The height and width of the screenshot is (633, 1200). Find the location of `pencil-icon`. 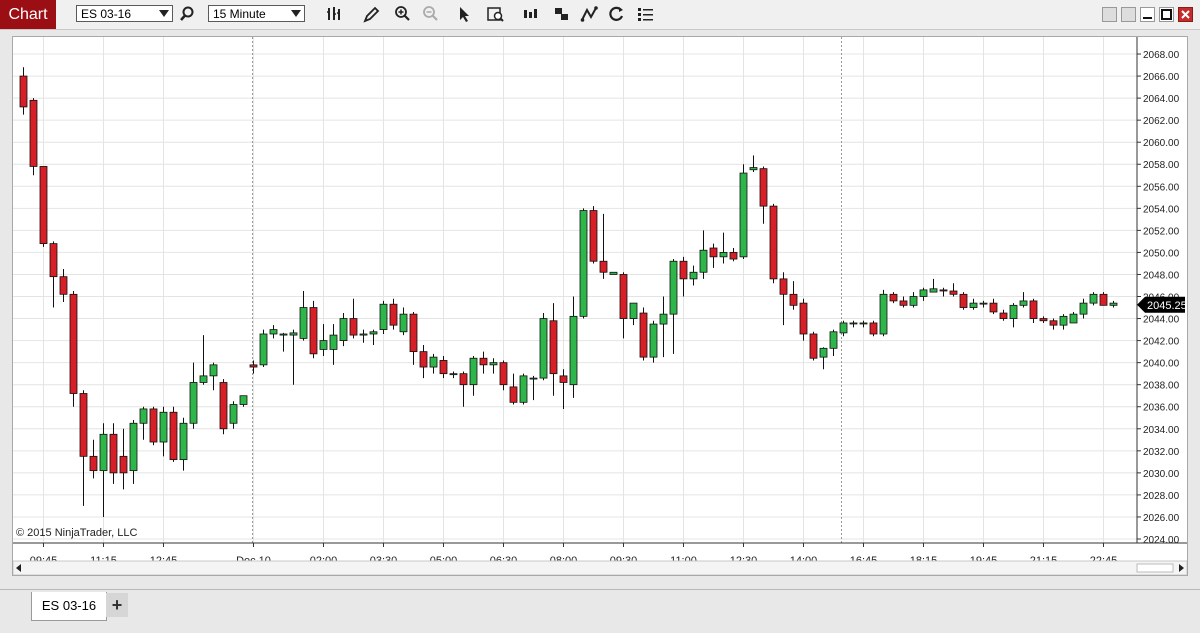

pencil-icon is located at coordinates (372, 15).